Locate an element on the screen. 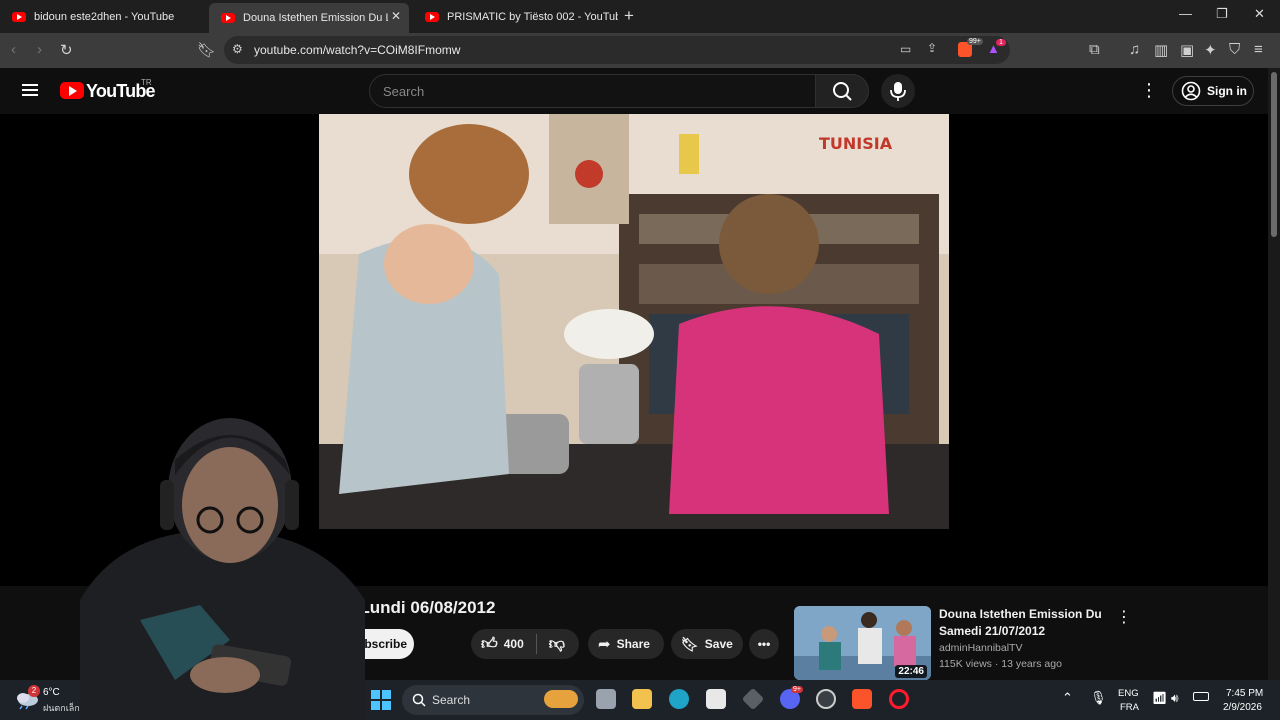 This screenshot has height=720, width=1280. like-dislike-group: 👍︎ 400 👎︎ is located at coordinates (525, 644).